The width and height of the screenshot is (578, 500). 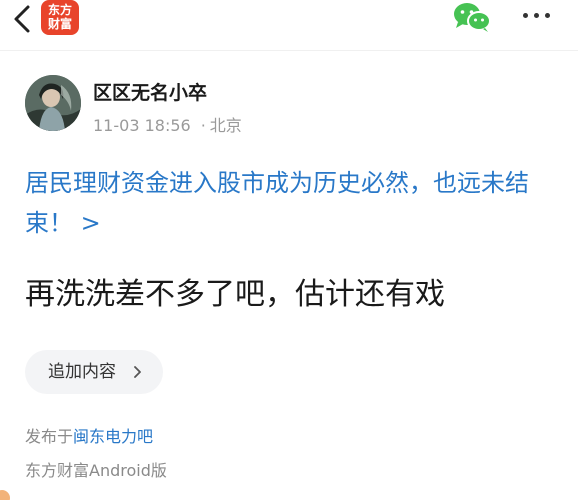 I want to click on header-divider, so click(x=289, y=50).